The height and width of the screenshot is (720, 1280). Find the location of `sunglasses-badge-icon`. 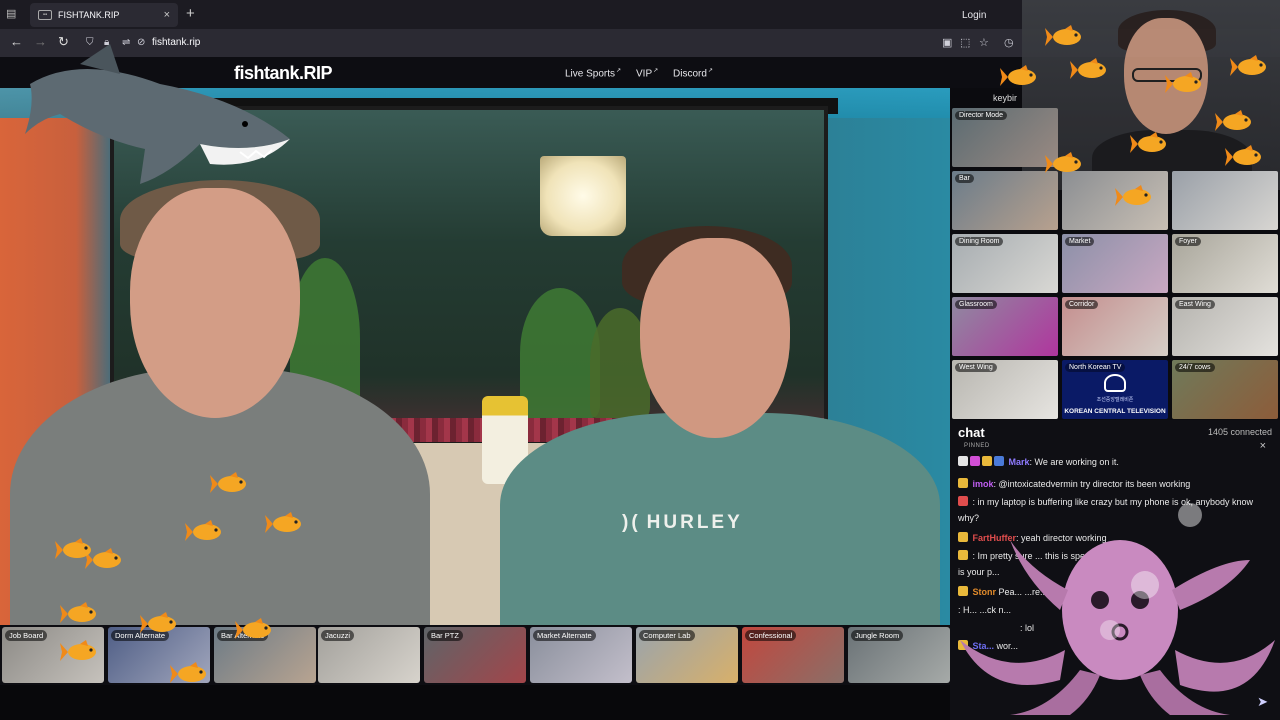

sunglasses-badge-icon is located at coordinates (987, 461).